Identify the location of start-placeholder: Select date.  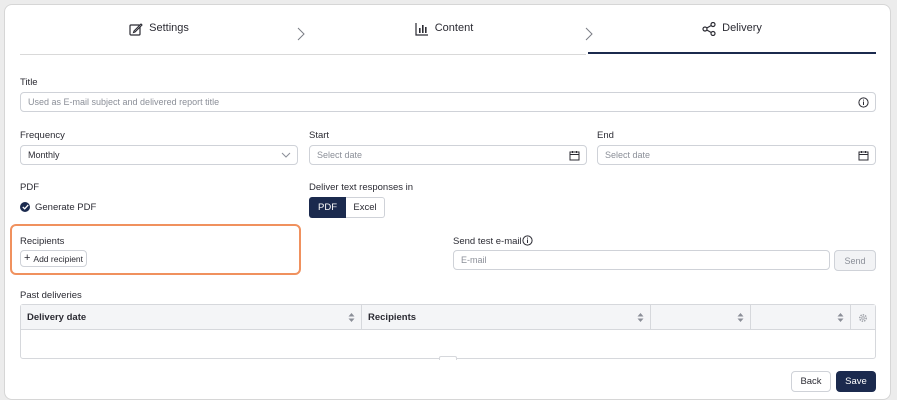
(340, 155).